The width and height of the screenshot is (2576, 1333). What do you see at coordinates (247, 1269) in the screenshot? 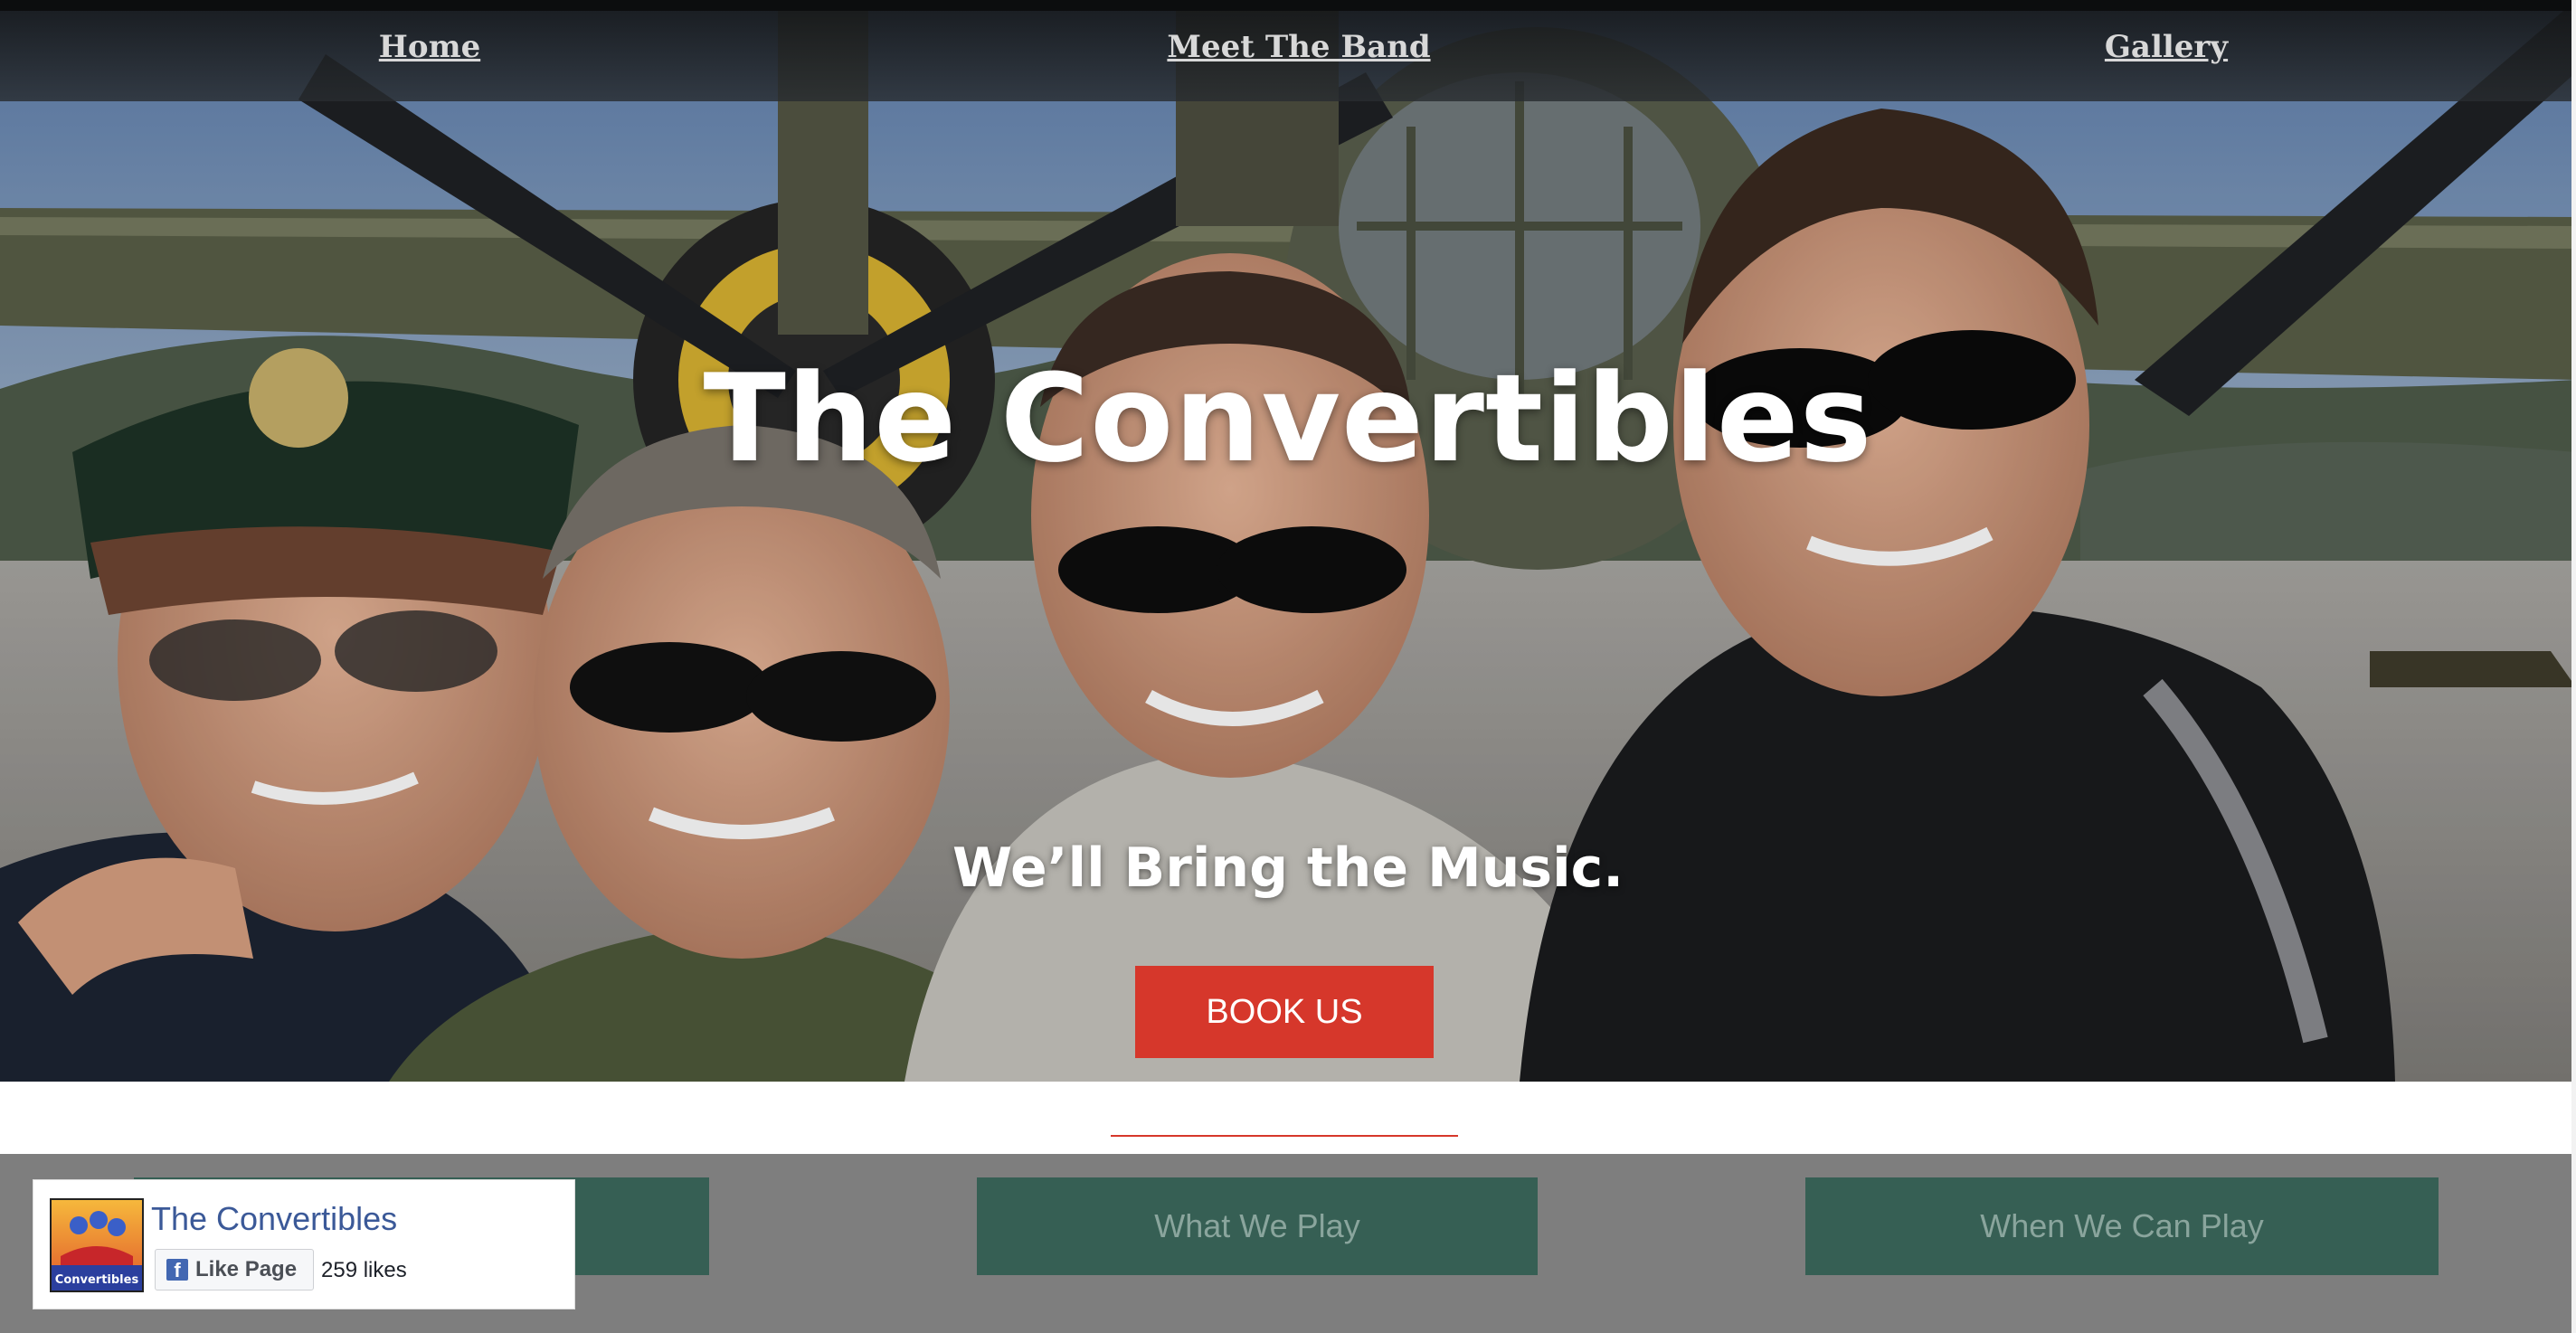
I see `like-page-label: Like Page` at bounding box center [247, 1269].